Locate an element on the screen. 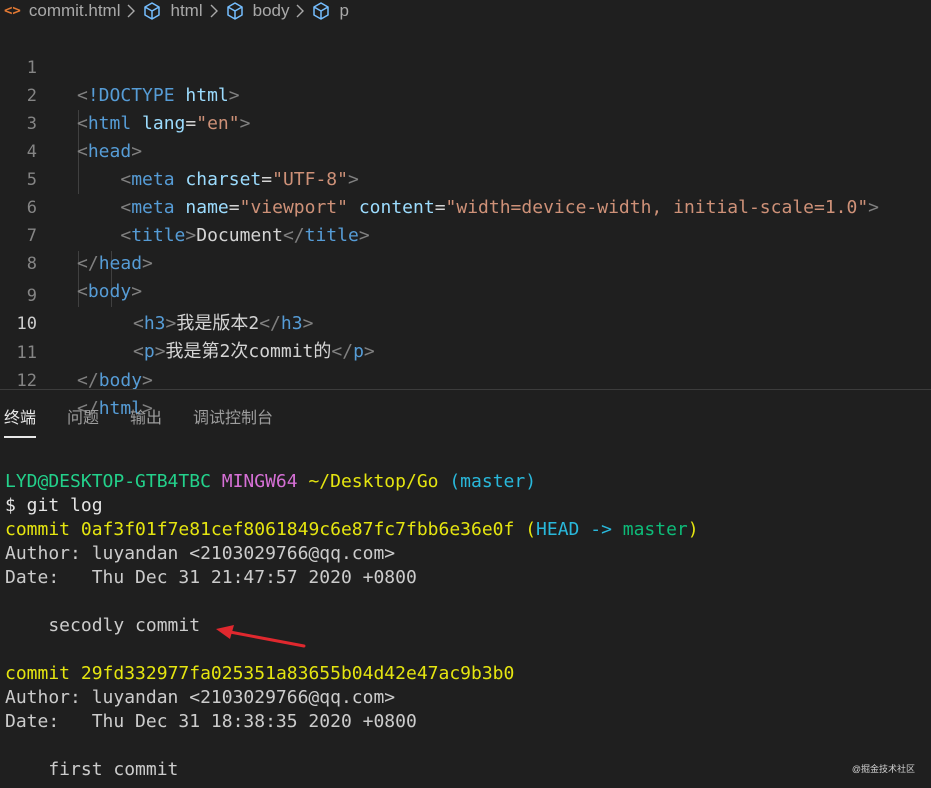 The width and height of the screenshot is (931, 788). tab-debug-console: 调试控制台 is located at coordinates (233, 421).